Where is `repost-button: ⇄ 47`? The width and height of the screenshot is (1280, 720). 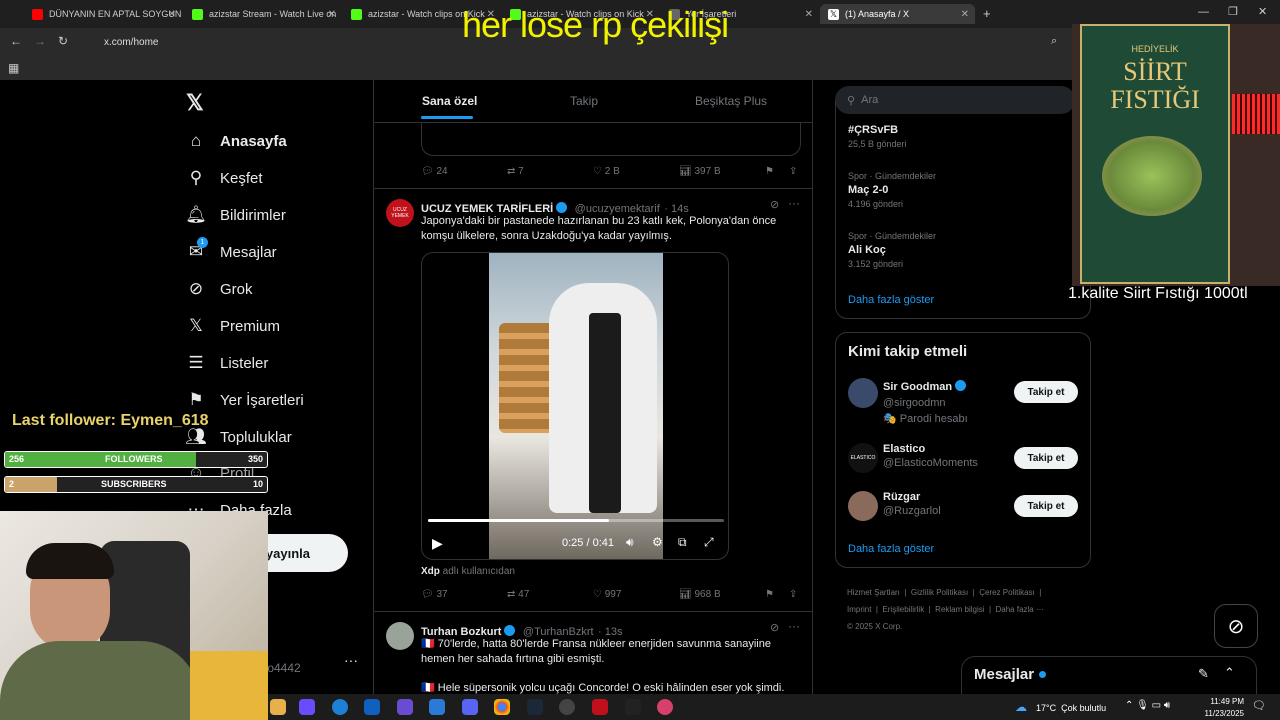 repost-button: ⇄ 47 is located at coordinates (550, 594).